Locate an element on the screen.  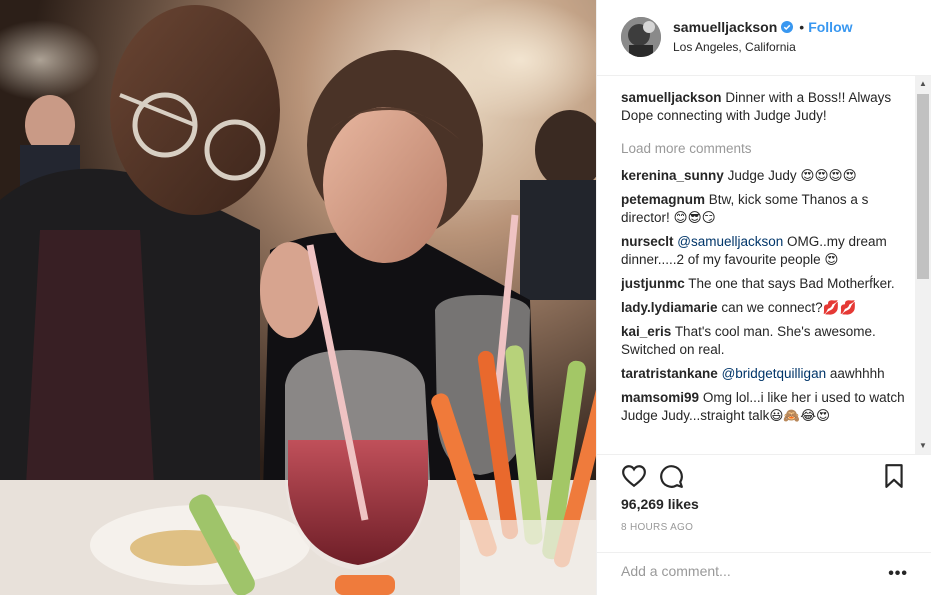
comment-item: kerenina_sunny Judge Judy 😍😍😍😍 is located at coordinates (766, 176).